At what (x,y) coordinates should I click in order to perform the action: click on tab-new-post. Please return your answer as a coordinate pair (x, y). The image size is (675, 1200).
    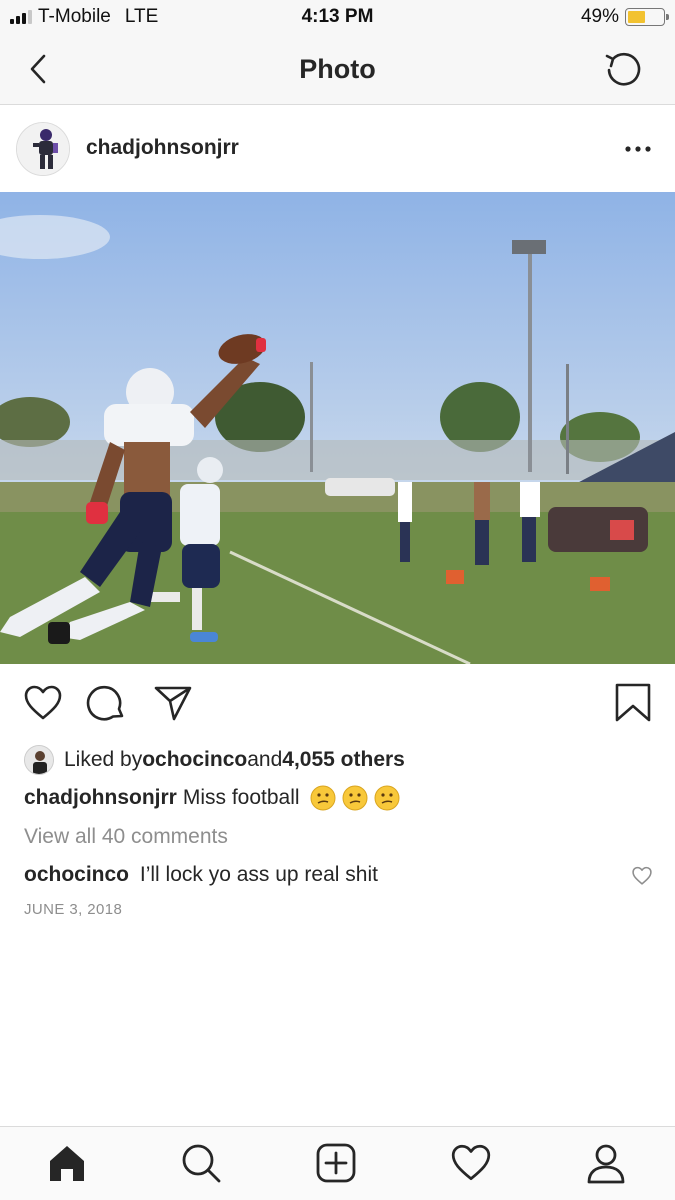
    Looking at the image, I should click on (336, 1163).